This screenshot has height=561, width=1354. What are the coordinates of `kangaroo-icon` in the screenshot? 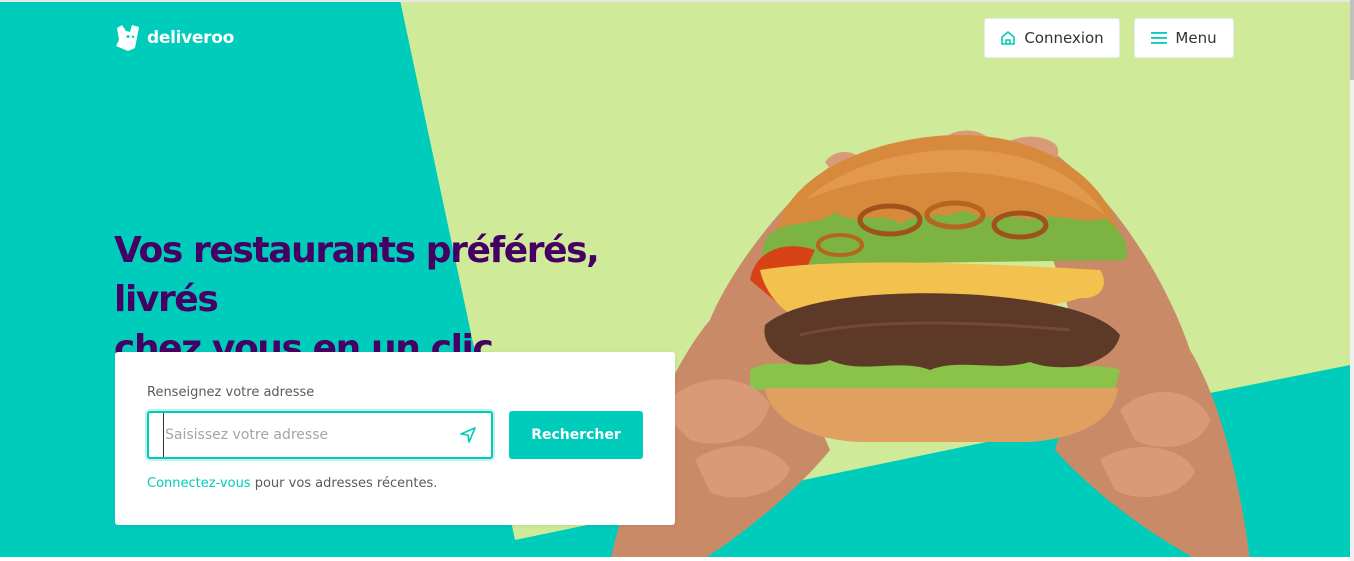 It's located at (127, 38).